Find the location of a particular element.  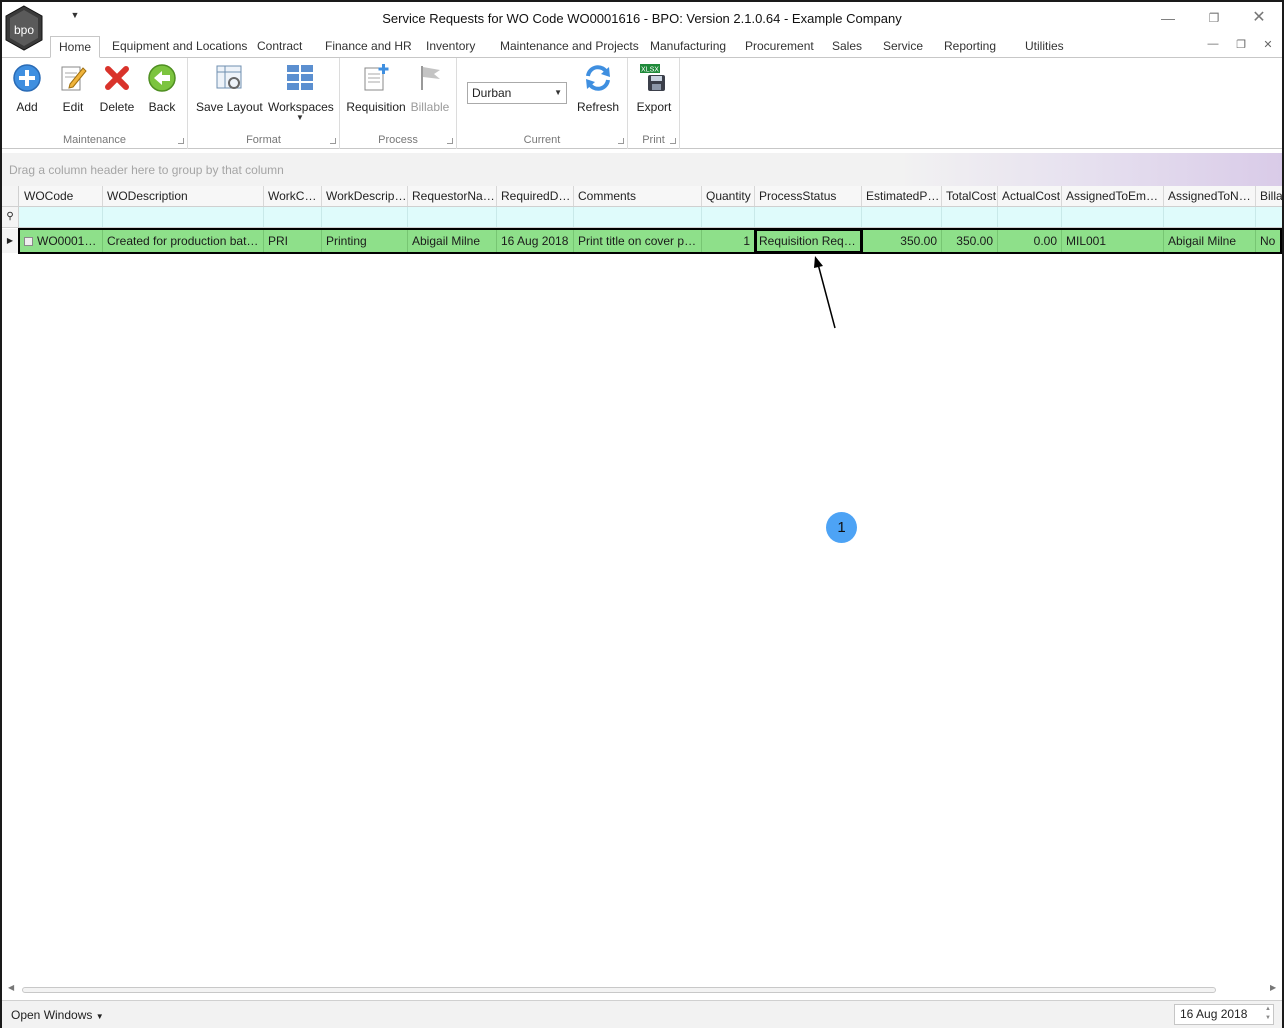

requisition-icon is located at coordinates (376, 77).